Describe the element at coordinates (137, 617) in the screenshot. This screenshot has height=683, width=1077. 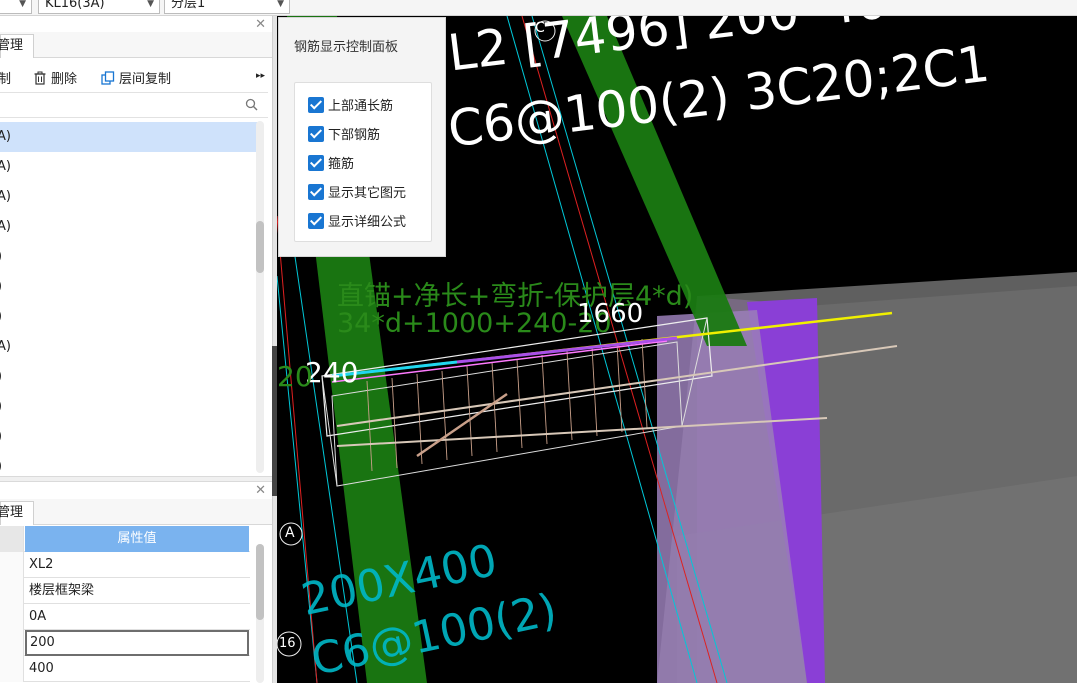
I see `value-cell: 0A` at that location.